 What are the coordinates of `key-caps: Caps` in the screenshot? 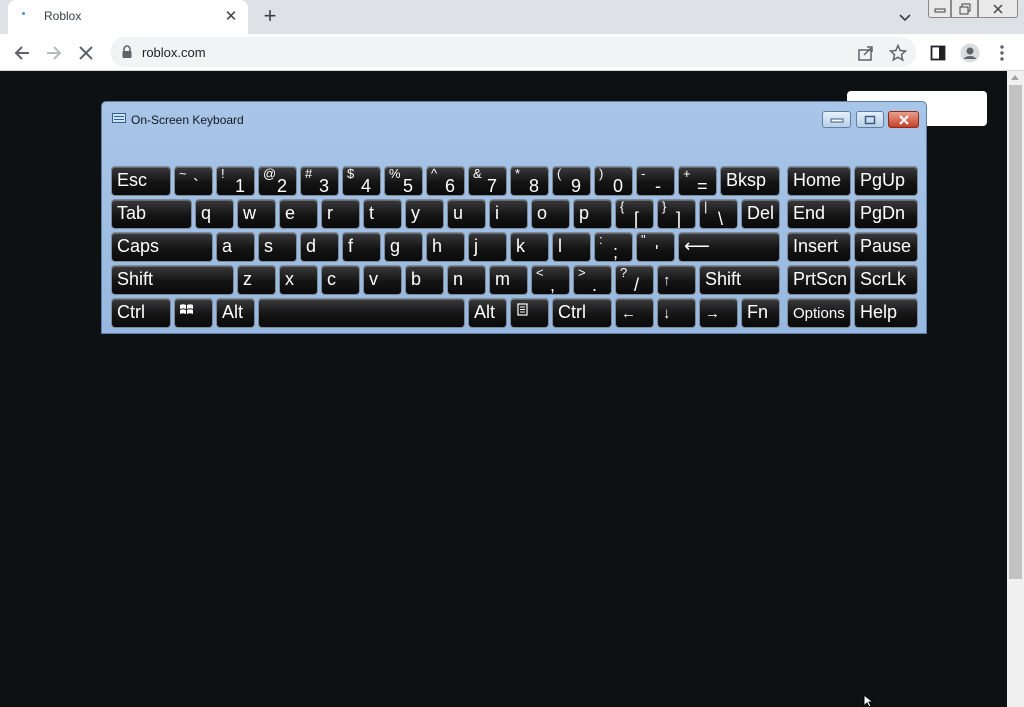 It's located at (162, 247).